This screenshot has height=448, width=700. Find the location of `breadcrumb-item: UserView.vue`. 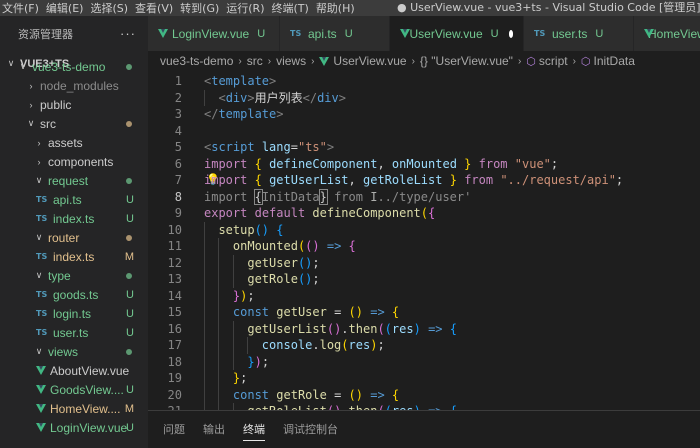

breadcrumb-item: UserView.vue is located at coordinates (369, 61).